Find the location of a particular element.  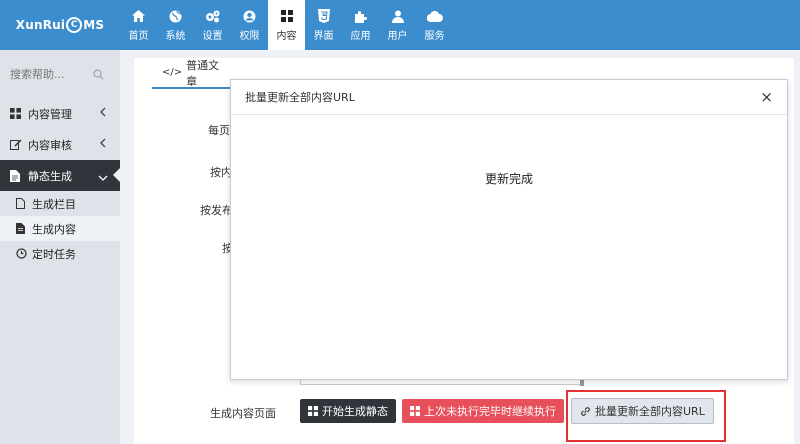

top-navbar: XunRui C MS 首页 系统 设置 权限 内容 界面 应用 用户 服务 is located at coordinates (400, 25).